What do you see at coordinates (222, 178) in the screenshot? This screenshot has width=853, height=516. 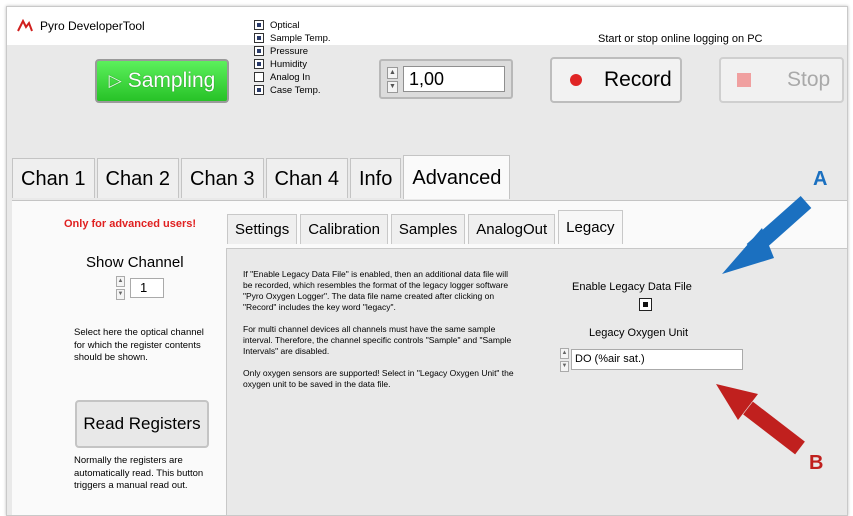 I see `tab-chan-3: Chan 3` at bounding box center [222, 178].